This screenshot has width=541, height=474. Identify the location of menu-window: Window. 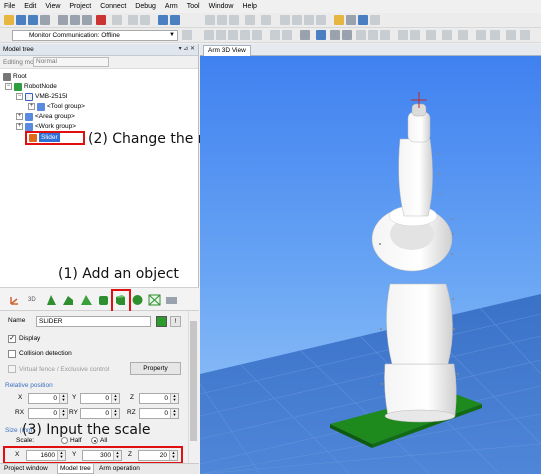
(221, 6).